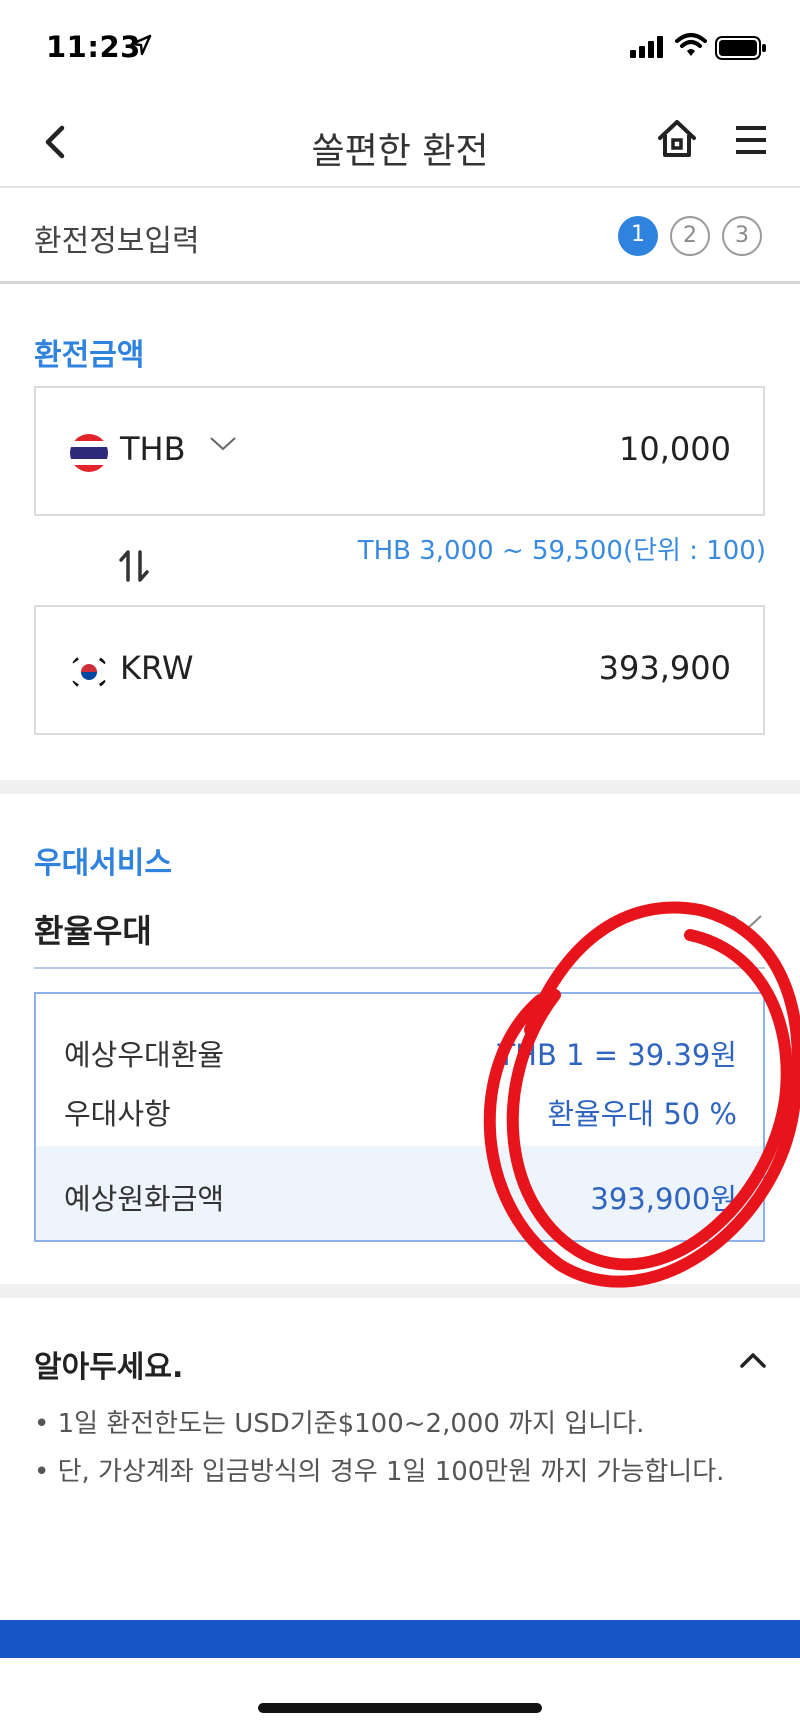  What do you see at coordinates (690, 236) in the screenshot?
I see `step-2: 2` at bounding box center [690, 236].